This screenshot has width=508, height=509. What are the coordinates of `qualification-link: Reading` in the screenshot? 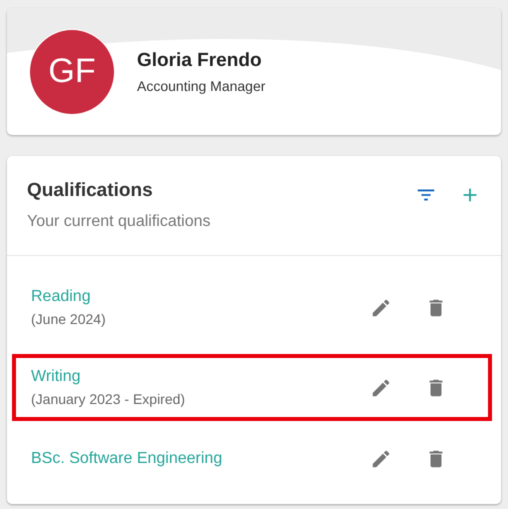 It's located at (200, 297).